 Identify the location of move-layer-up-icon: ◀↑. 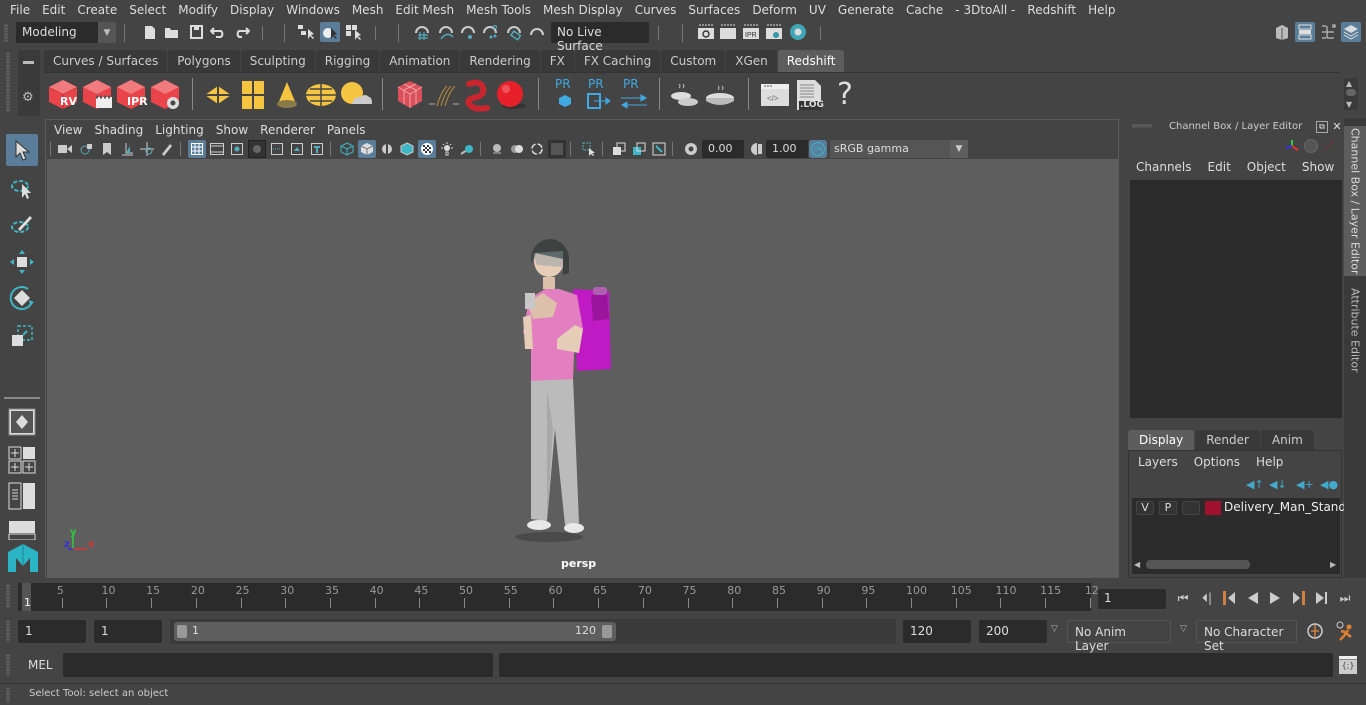
(1255, 484).